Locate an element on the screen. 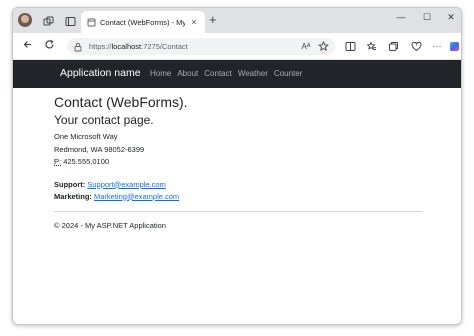 This screenshot has height=336, width=474. address-line: One Microsoft Way is located at coordinates (86, 136).